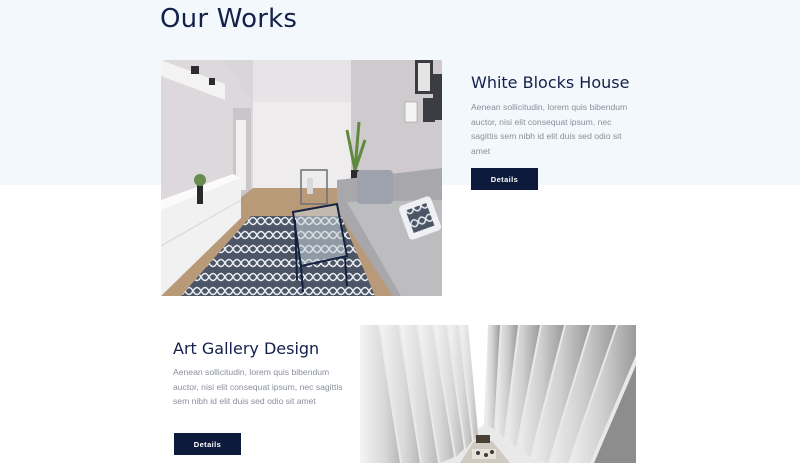 This screenshot has height=463, width=800. I want to click on project-title: White Blocks House, so click(550, 82).